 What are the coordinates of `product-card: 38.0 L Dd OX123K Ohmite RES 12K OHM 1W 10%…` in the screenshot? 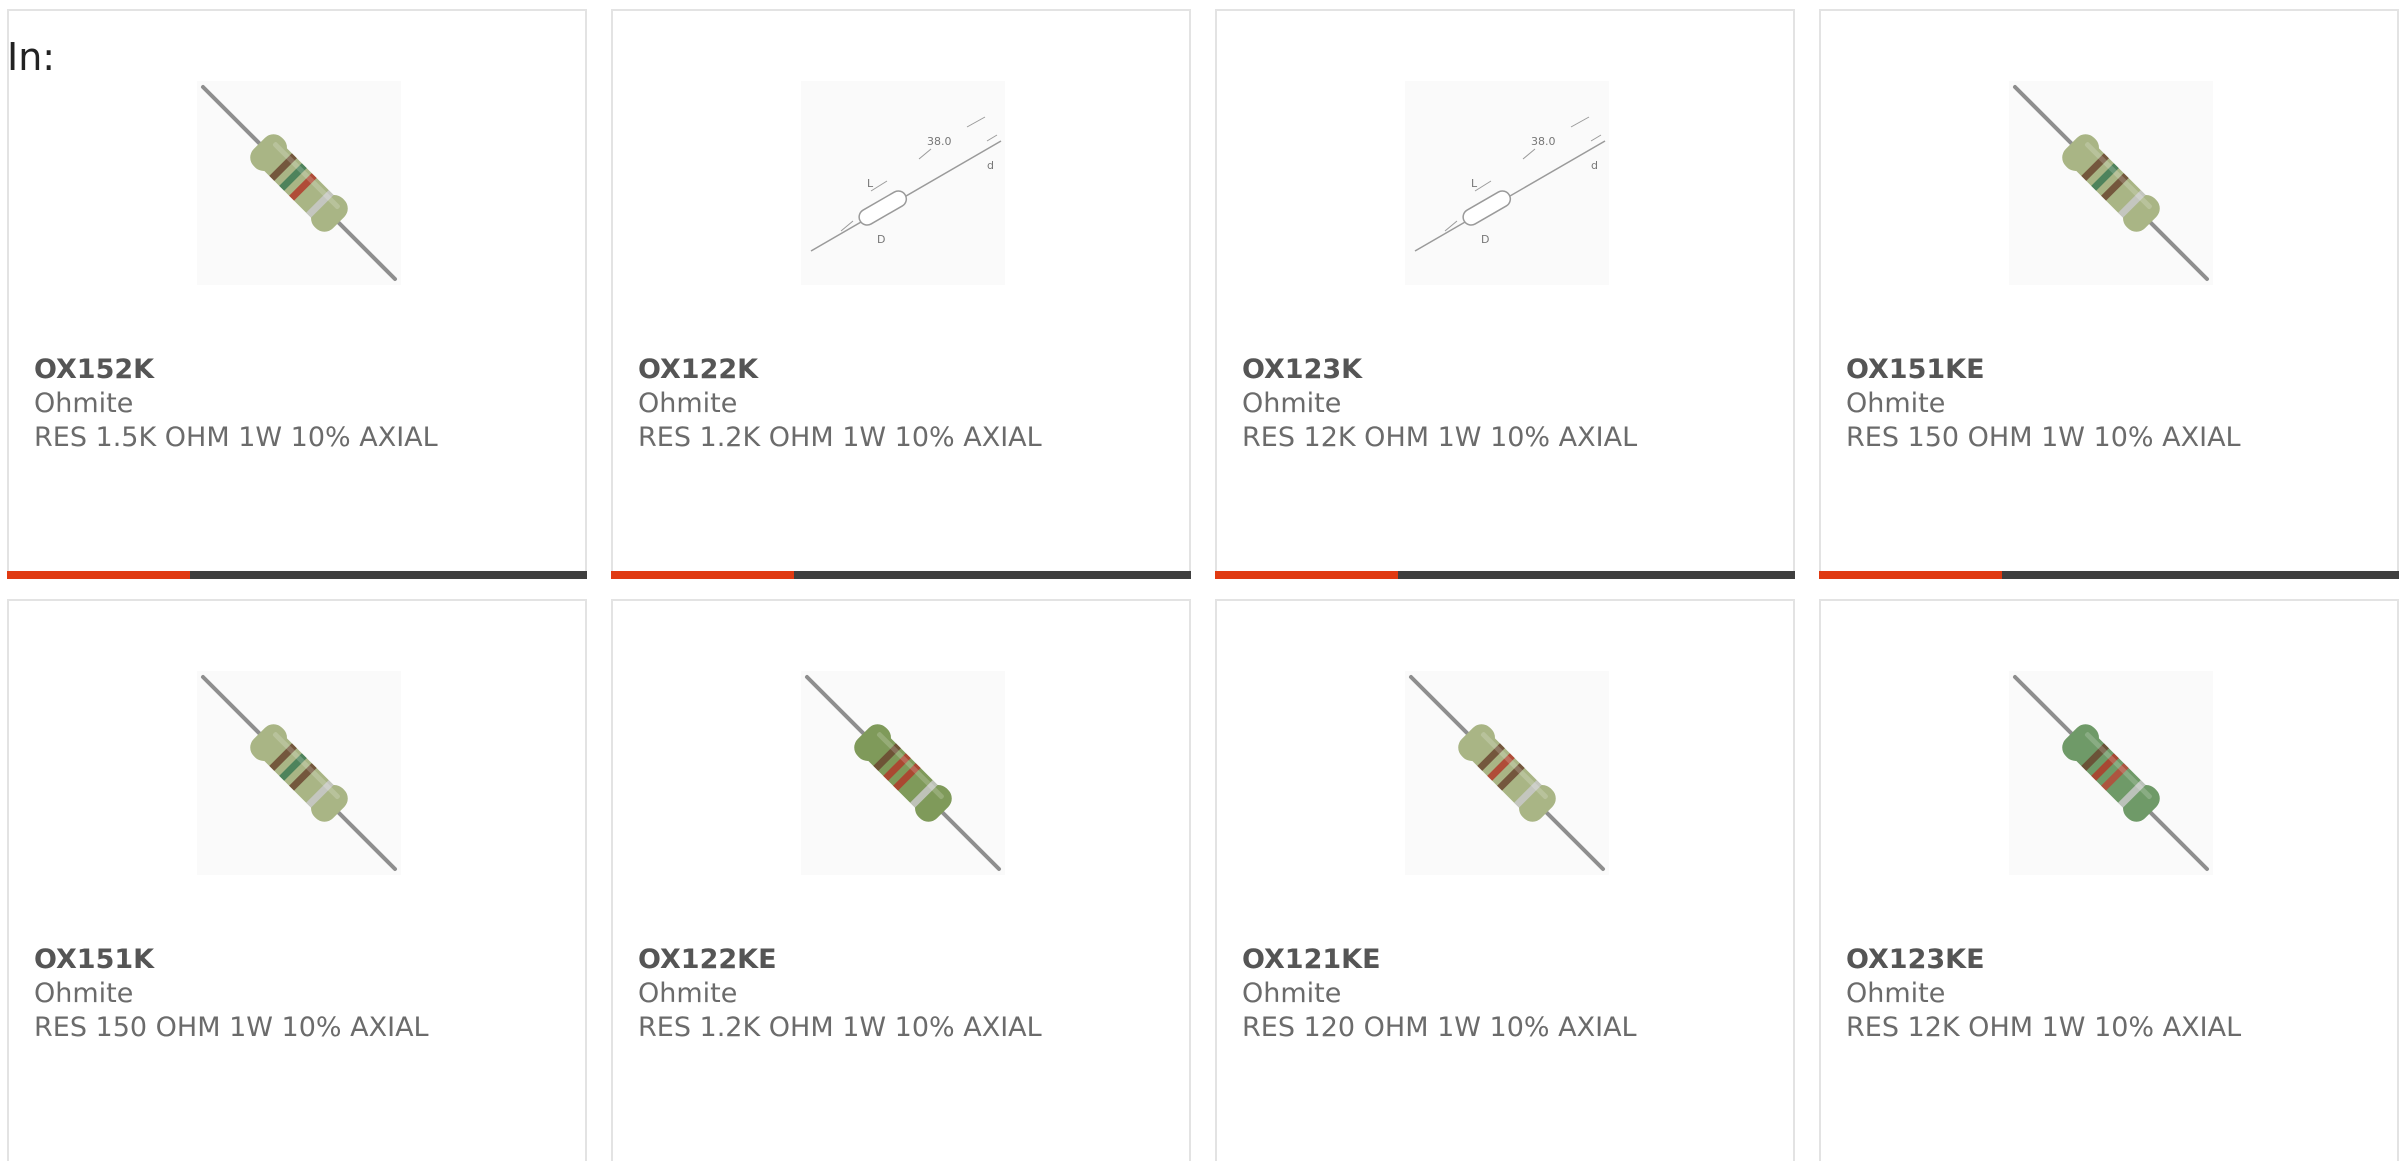 It's located at (1505, 294).